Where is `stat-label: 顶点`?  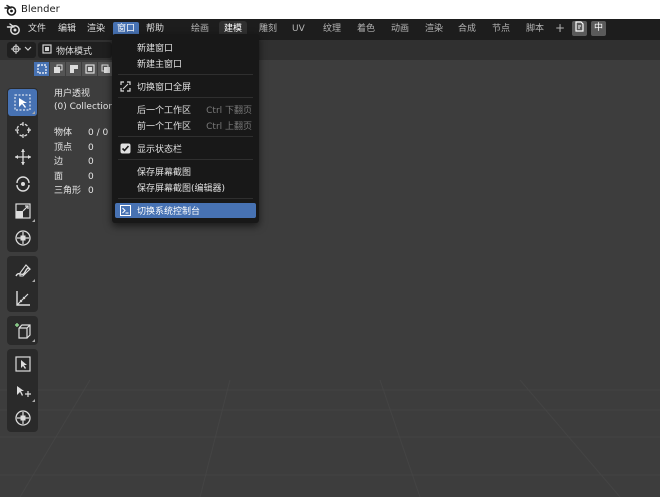 stat-label: 顶点 is located at coordinates (63, 147).